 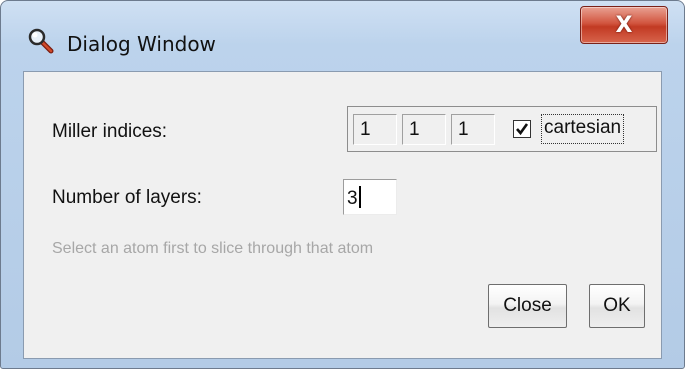 What do you see at coordinates (527, 306) in the screenshot?
I see `close-button: Close` at bounding box center [527, 306].